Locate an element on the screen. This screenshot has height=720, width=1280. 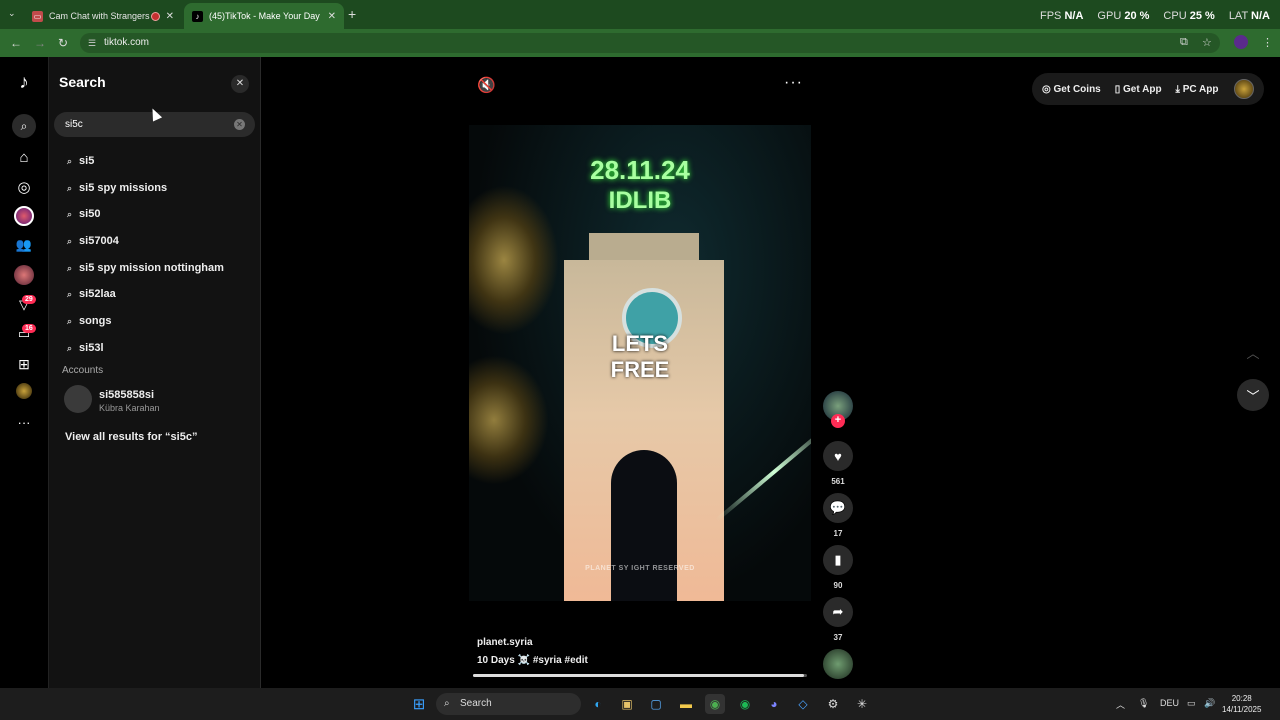
display-icon: ▭ is located at coordinates (1191, 703).